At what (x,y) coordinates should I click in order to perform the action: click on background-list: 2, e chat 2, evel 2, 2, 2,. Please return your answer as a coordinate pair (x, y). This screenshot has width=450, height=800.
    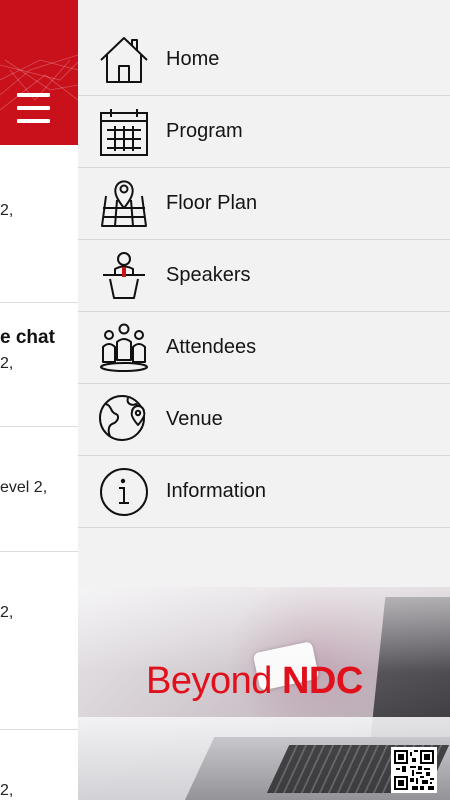
    Looking at the image, I should click on (39, 472).